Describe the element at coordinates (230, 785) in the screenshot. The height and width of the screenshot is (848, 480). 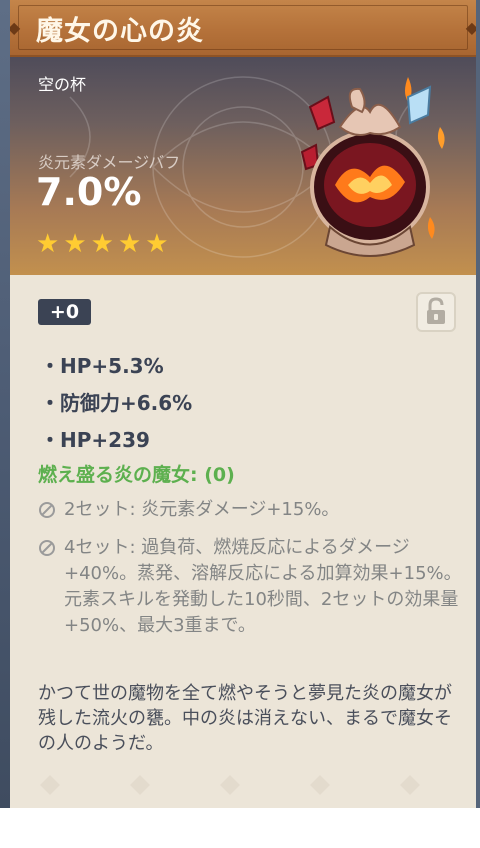
I see `bottom-pattern` at that location.